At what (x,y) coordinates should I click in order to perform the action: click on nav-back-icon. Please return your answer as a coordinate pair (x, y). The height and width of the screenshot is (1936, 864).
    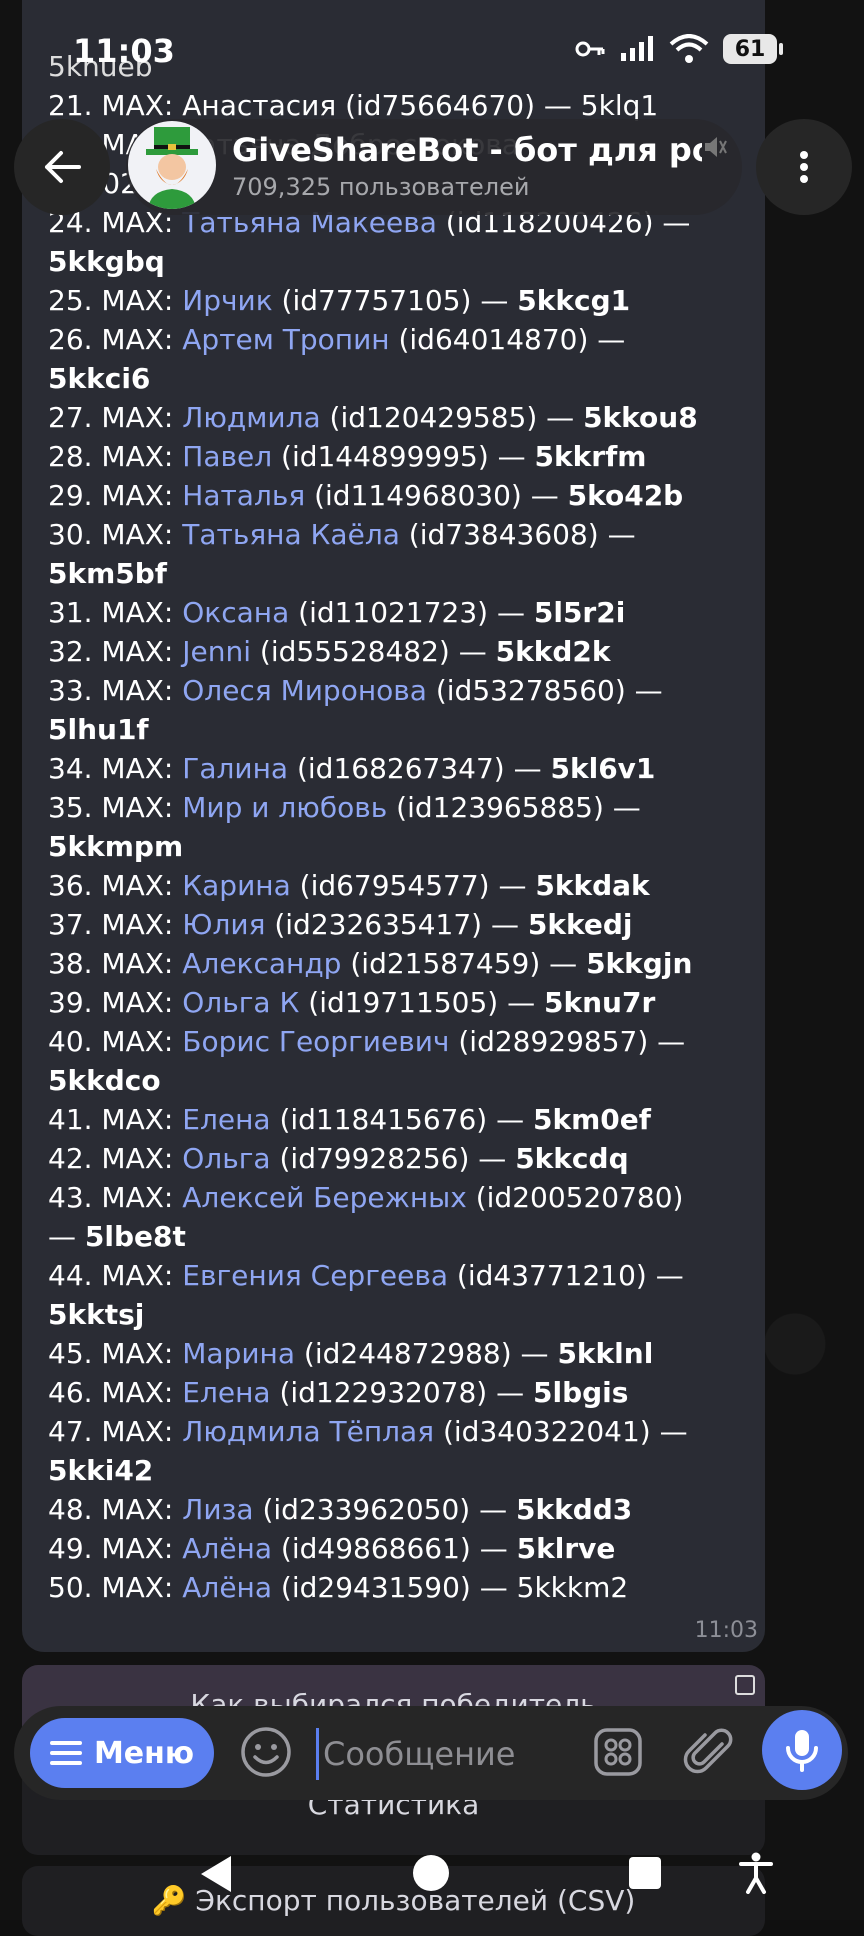
    Looking at the image, I should click on (215, 1874).